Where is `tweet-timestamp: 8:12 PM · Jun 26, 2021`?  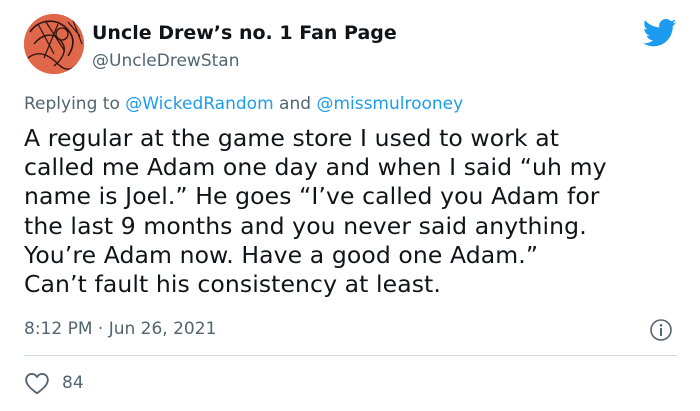 tweet-timestamp: 8:12 PM · Jun 26, 2021 is located at coordinates (120, 329).